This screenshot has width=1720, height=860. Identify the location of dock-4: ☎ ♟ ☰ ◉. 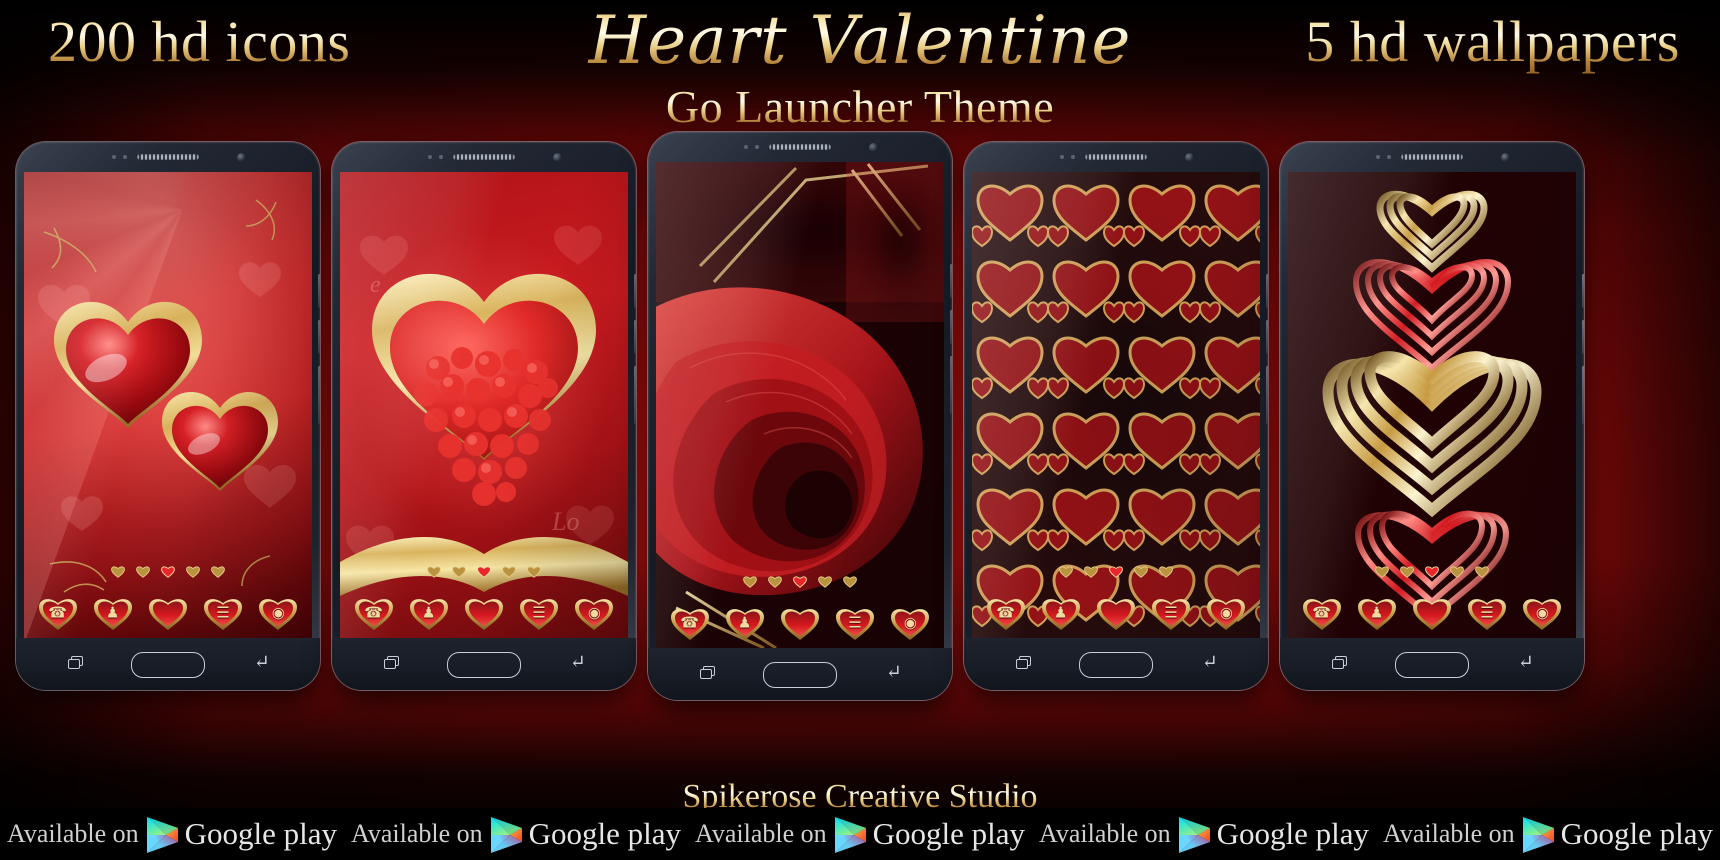
(1116, 612).